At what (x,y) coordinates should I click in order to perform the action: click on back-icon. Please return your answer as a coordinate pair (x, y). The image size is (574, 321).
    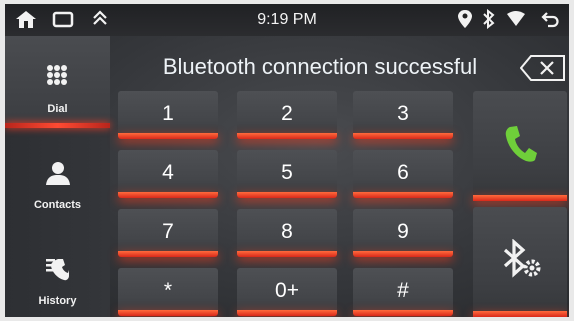
    Looking at the image, I should click on (550, 21).